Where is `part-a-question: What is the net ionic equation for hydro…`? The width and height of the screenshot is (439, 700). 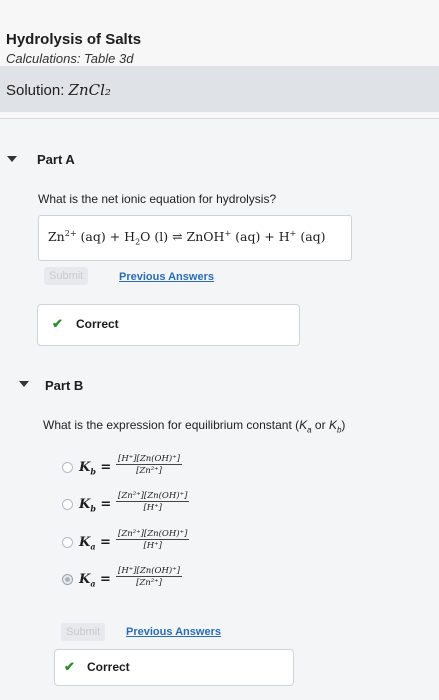
part-a-question: What is the net ionic equation for hydro… is located at coordinates (157, 199).